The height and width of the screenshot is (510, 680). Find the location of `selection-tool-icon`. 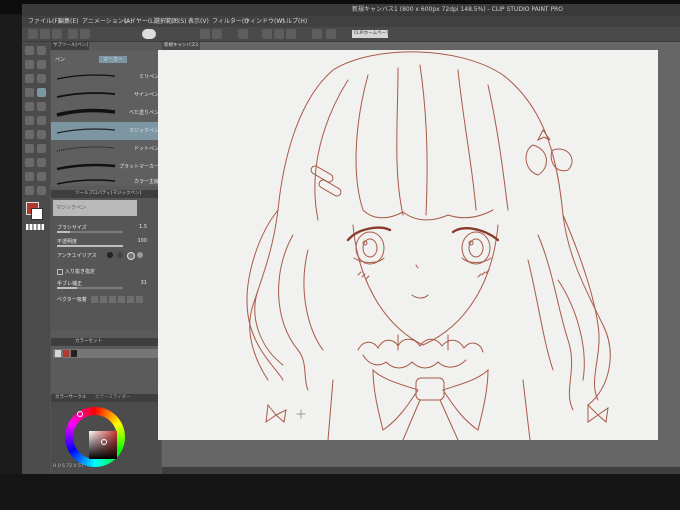

selection-tool-icon is located at coordinates (29, 78).